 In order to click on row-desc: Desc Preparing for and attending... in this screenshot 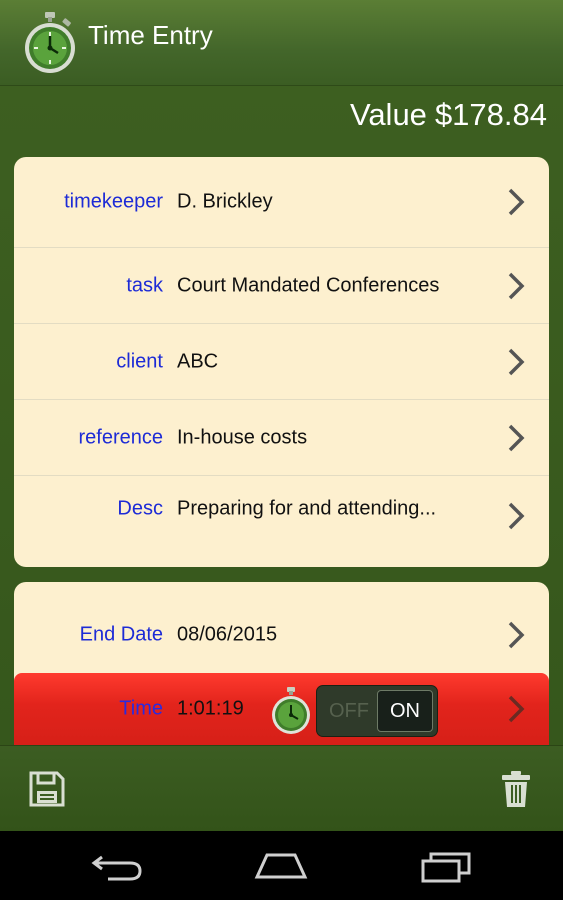, I will do `click(281, 509)`.